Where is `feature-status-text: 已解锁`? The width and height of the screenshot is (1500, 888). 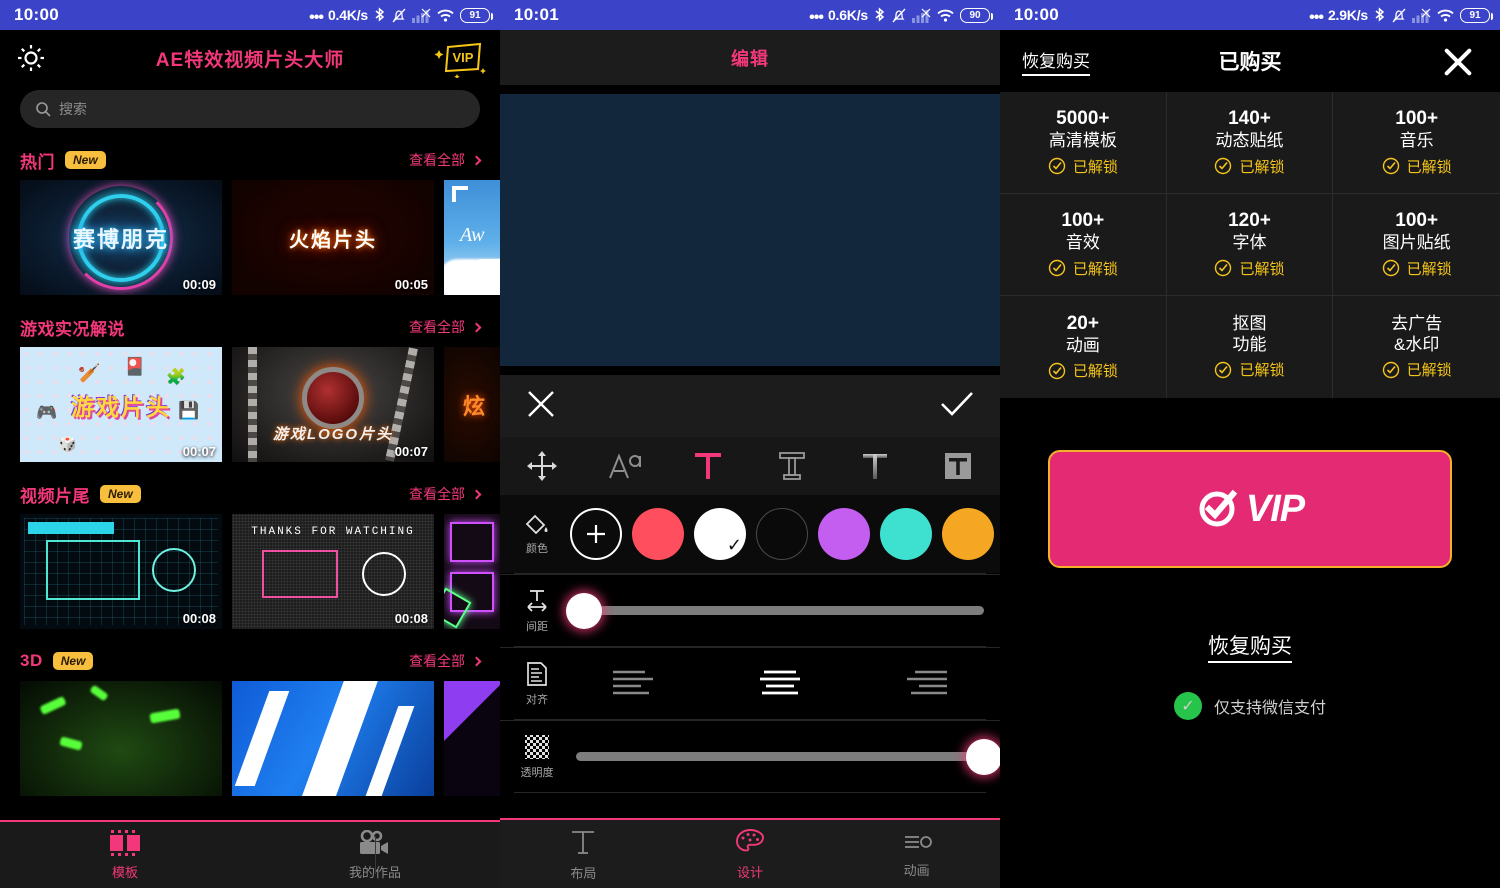 feature-status-text: 已解锁 is located at coordinates (1095, 269).